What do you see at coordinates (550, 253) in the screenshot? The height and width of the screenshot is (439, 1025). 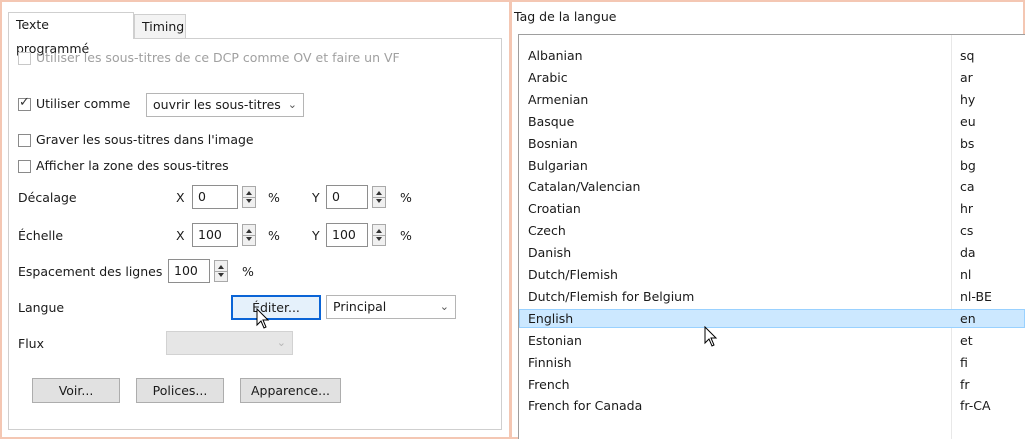 I see `language-name: Danish` at bounding box center [550, 253].